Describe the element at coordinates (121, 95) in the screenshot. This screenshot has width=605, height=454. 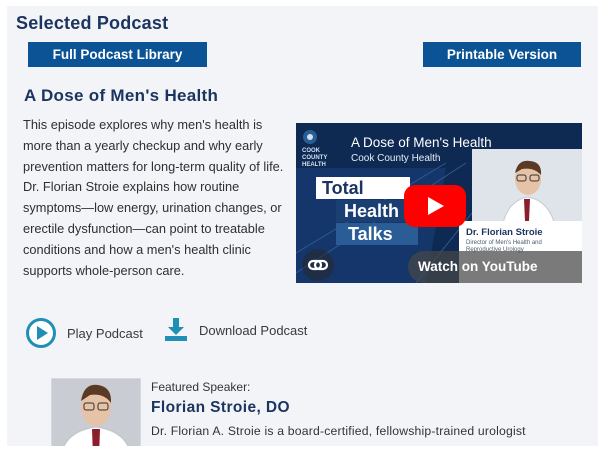
I see `episode-title: A Dose of Men's Health` at that location.